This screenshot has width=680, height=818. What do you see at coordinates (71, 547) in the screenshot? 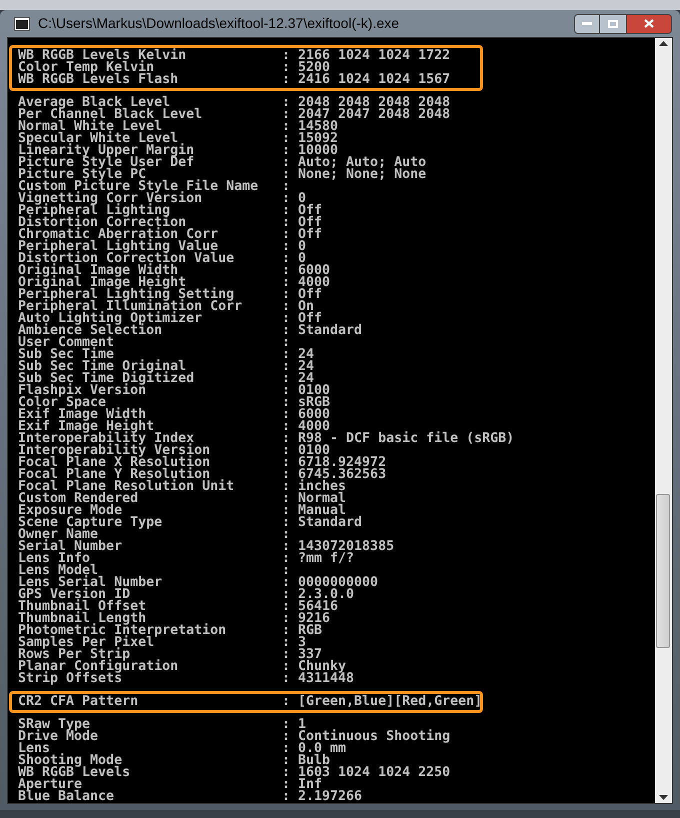
I see `field-label: Serial Number` at bounding box center [71, 547].